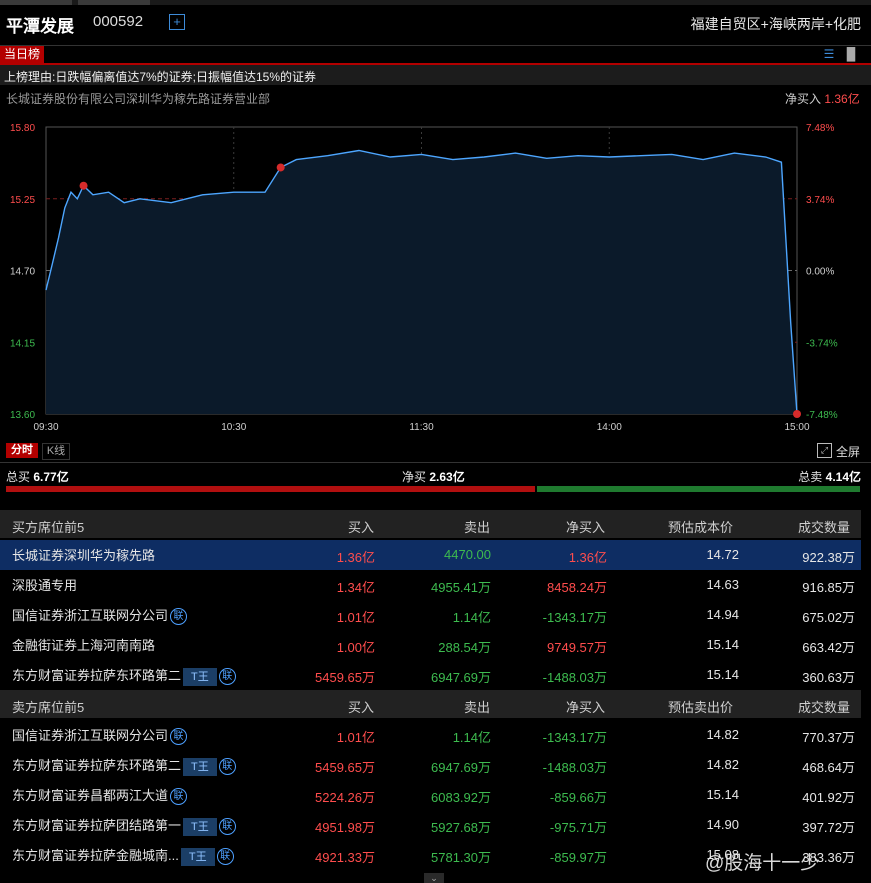 This screenshot has width=871, height=883. I want to click on buy-amount: 1.01亿, so click(355, 617).